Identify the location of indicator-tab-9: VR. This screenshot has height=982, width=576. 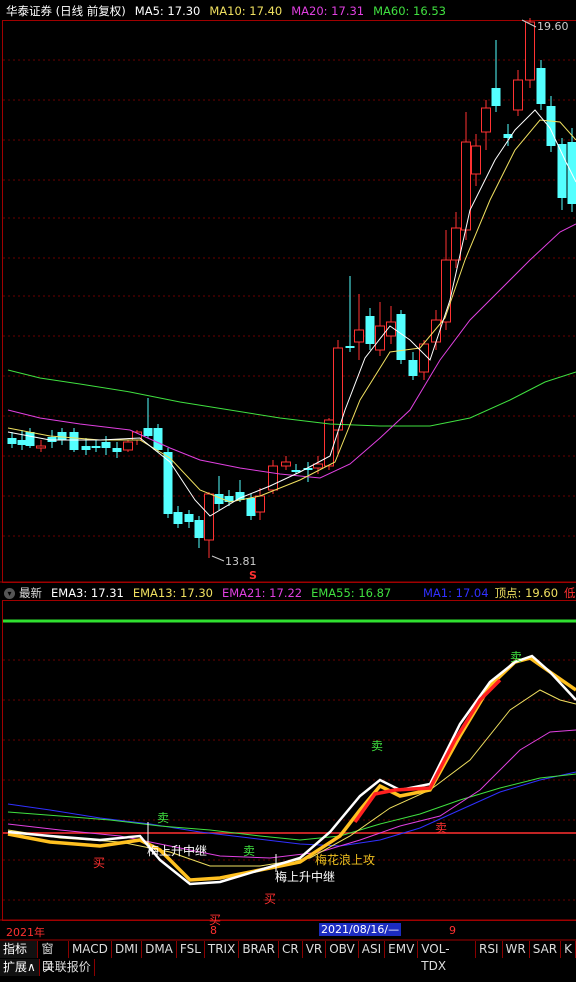
(315, 949).